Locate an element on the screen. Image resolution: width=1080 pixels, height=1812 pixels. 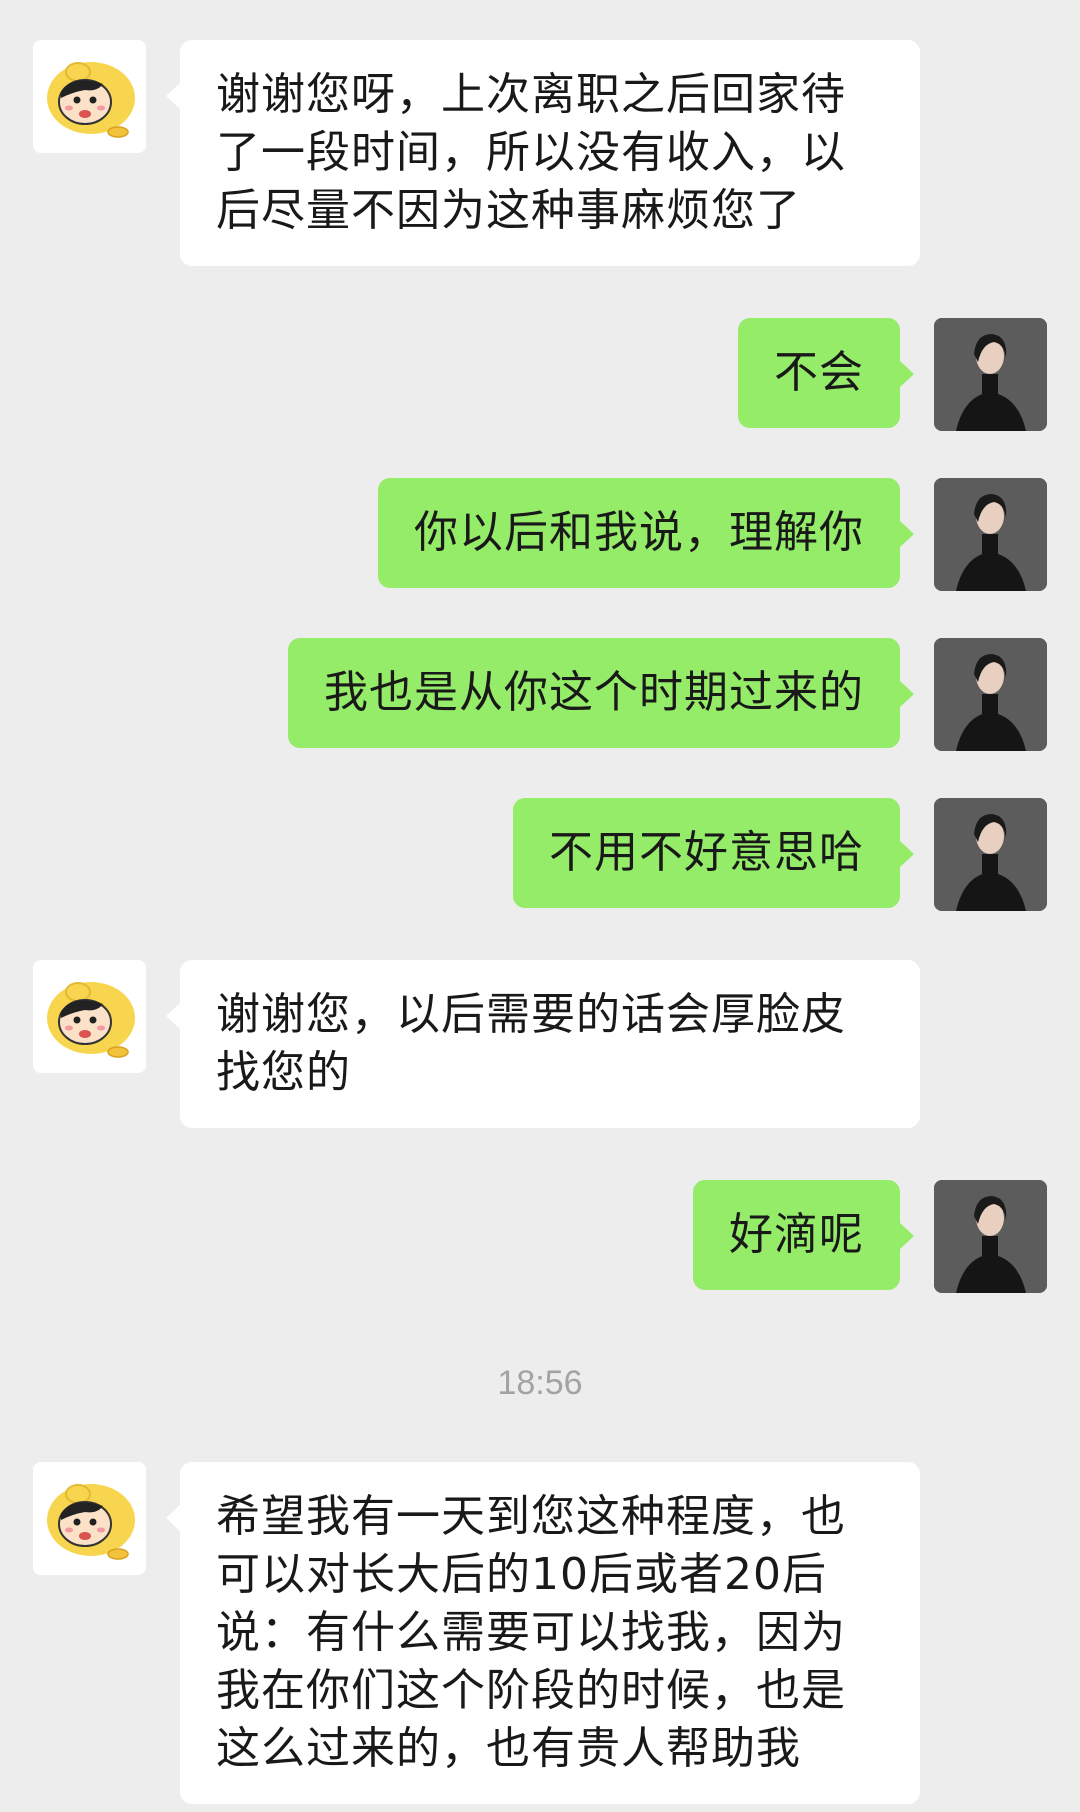
outgoing-message-bubble: 好滴呢 is located at coordinates (803, 1235).